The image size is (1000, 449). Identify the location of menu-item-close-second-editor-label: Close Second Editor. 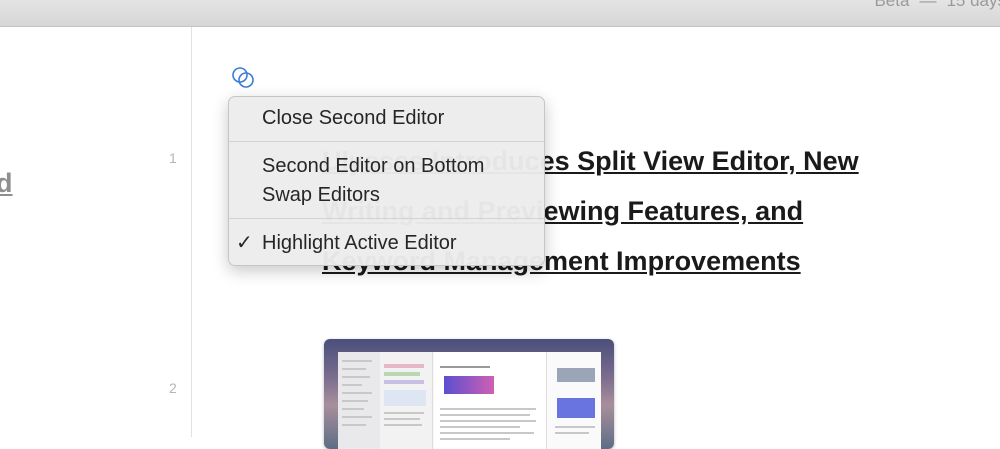
(353, 118).